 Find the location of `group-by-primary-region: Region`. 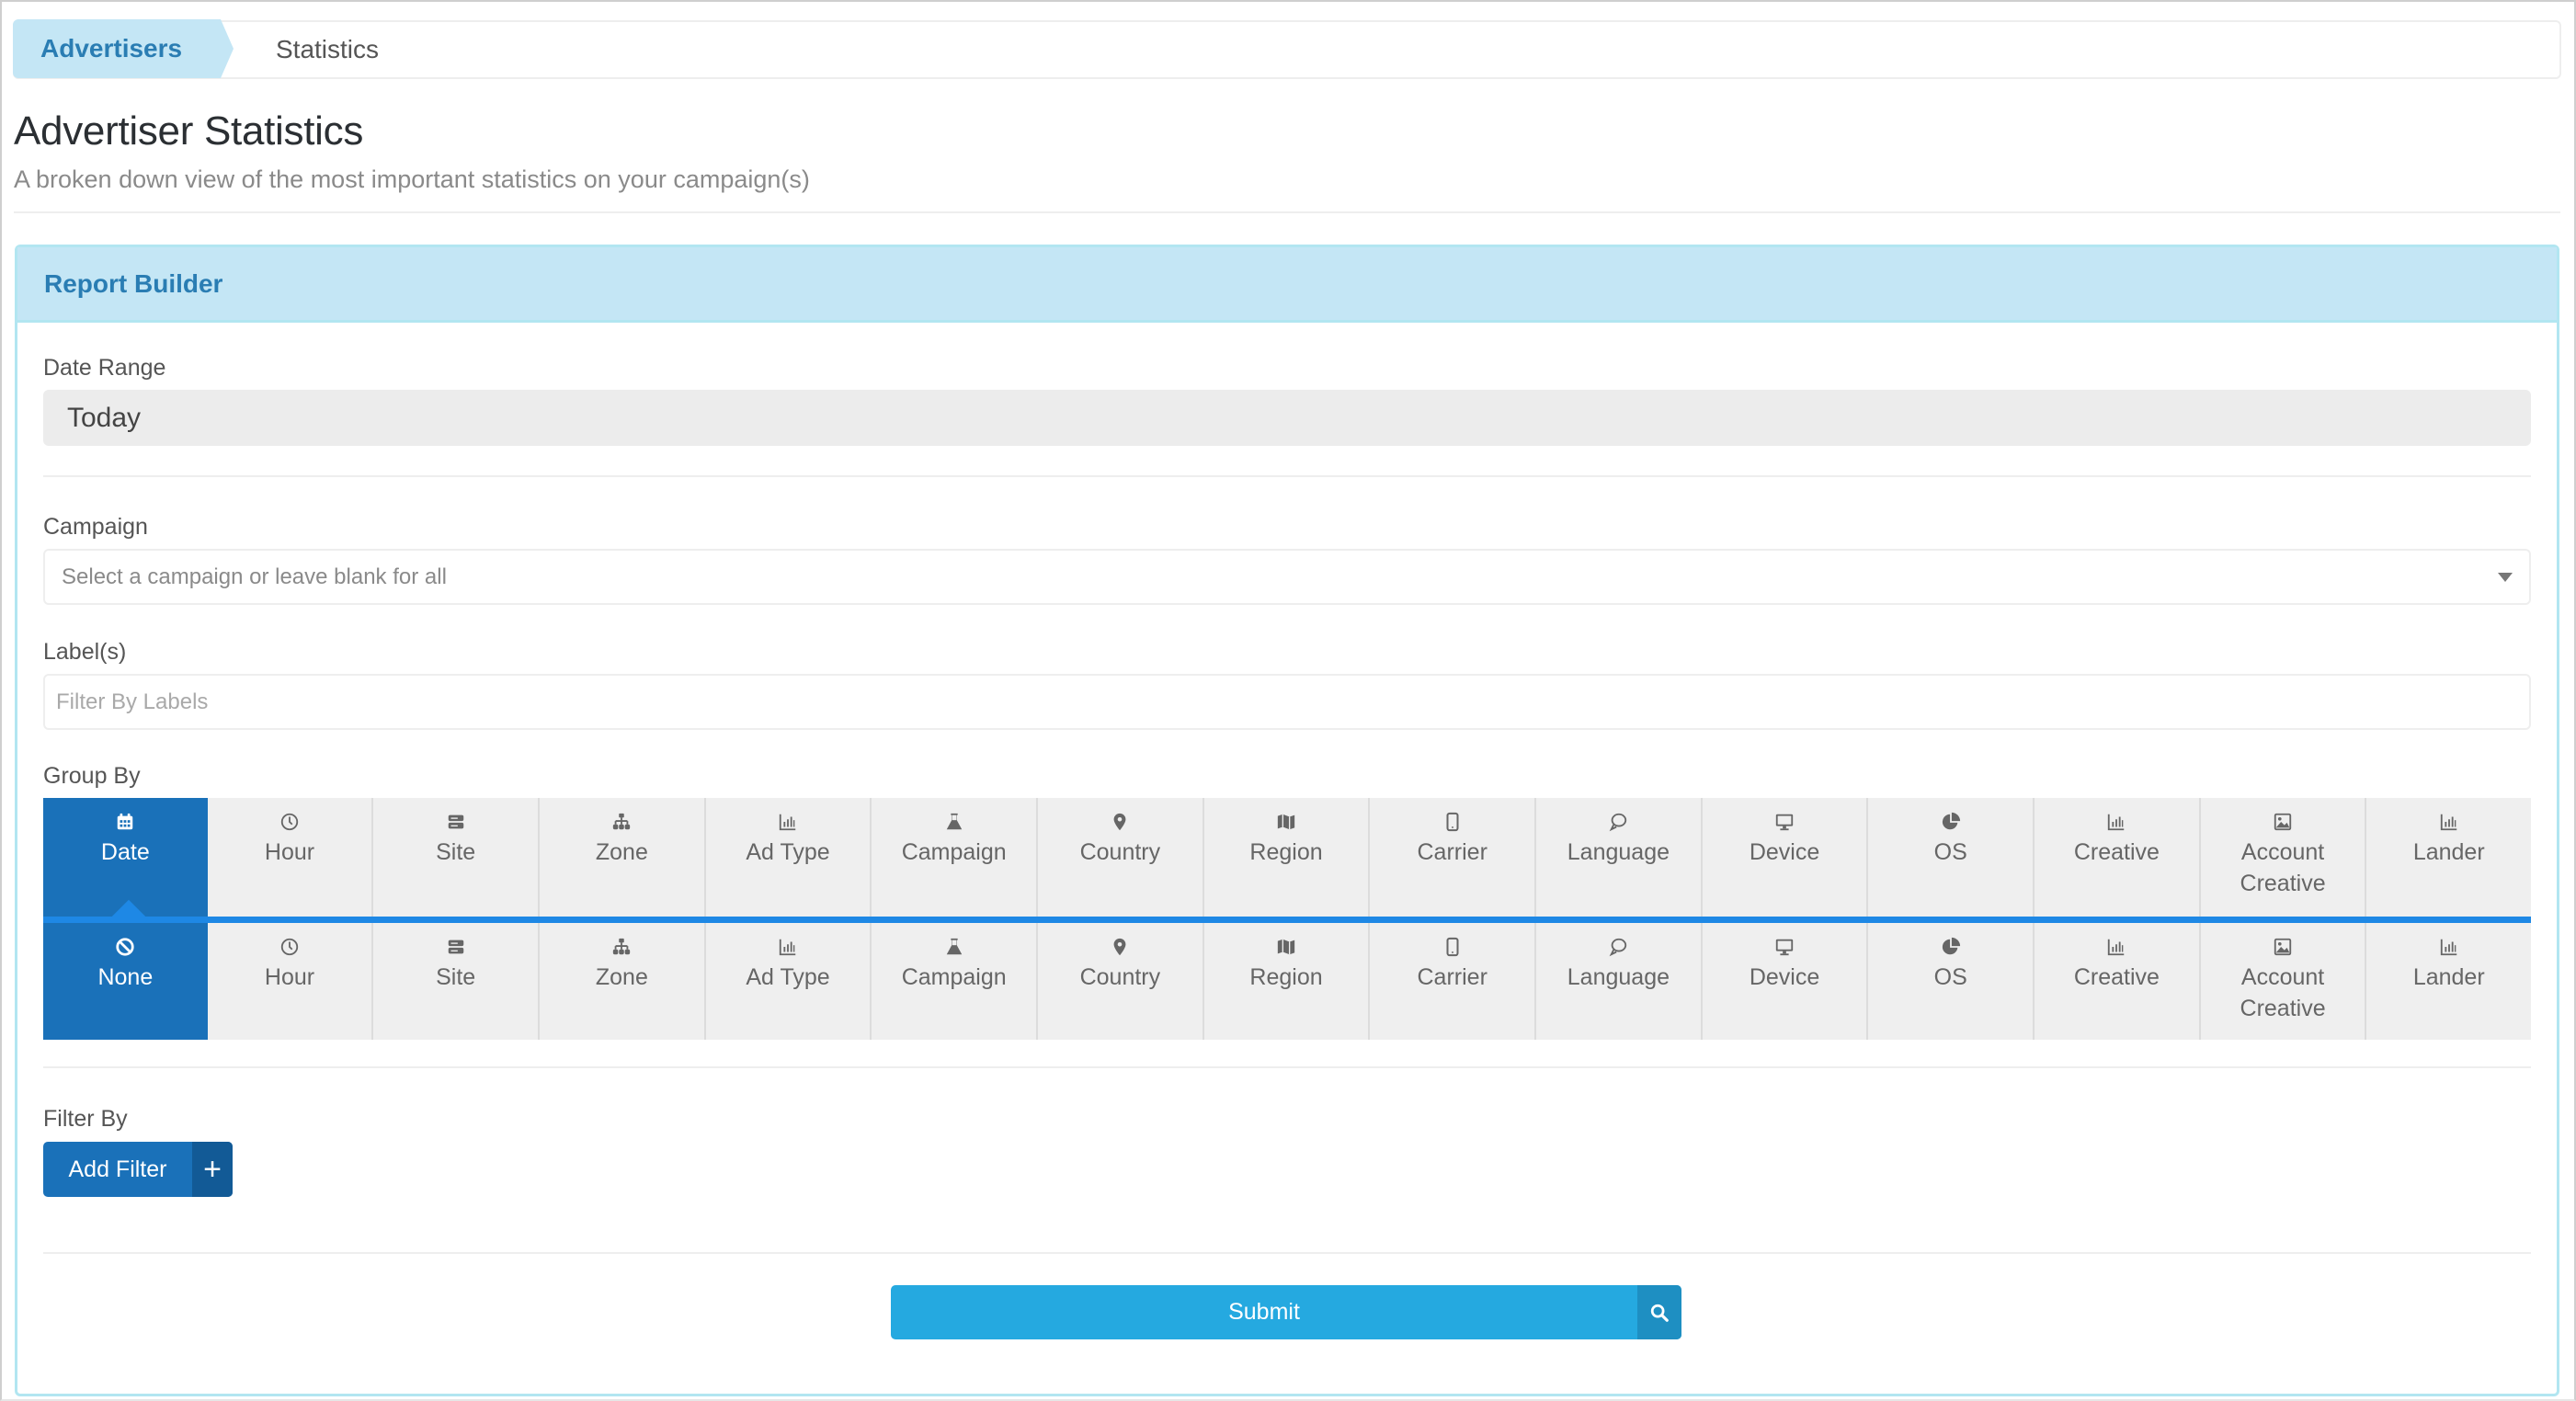

group-by-primary-region: Region is located at coordinates (1285, 858).